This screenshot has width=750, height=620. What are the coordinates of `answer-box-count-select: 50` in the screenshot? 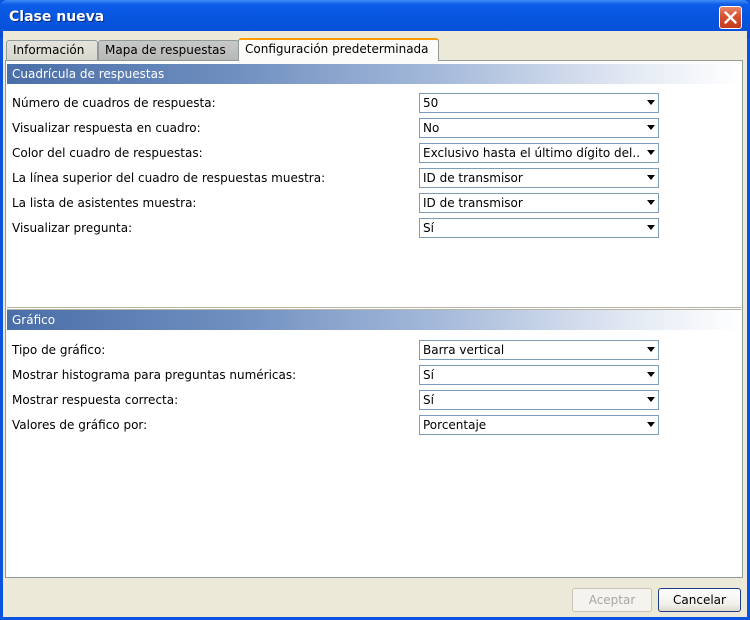 It's located at (539, 103).